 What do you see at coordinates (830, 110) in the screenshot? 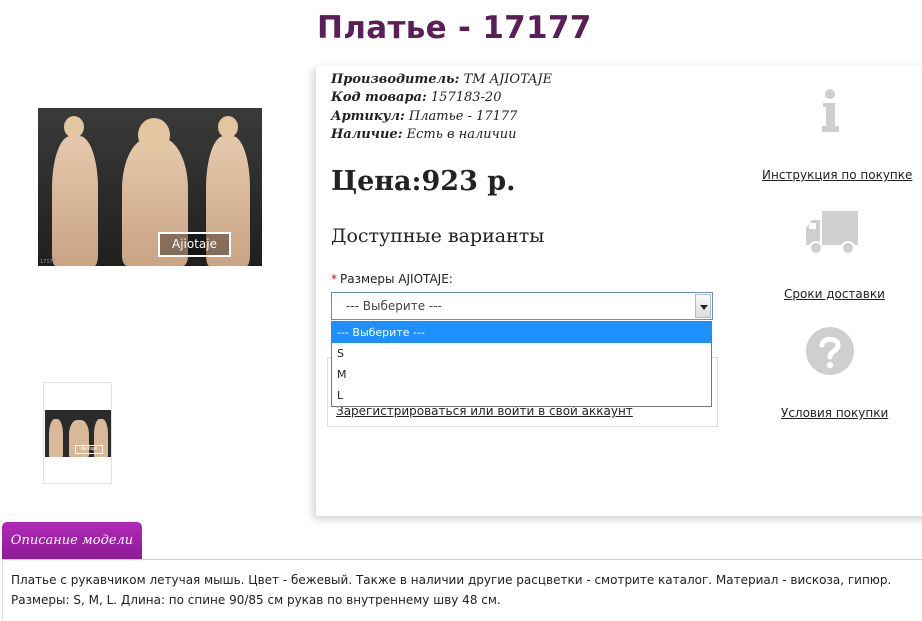
I see `info-icon` at bounding box center [830, 110].